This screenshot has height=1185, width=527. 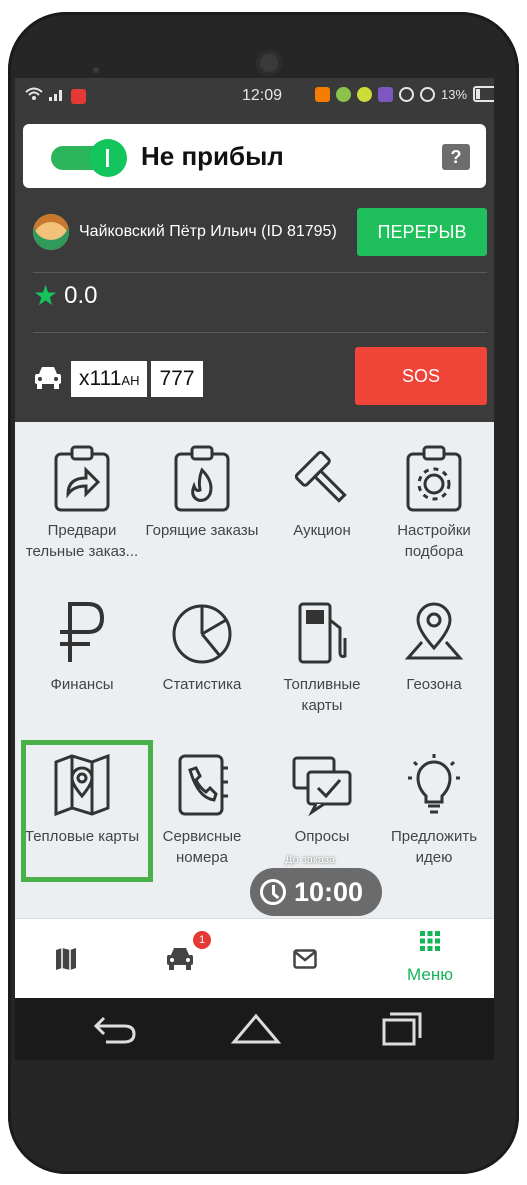 I want to click on tile-label: Предложить идею, so click(x=434, y=847).